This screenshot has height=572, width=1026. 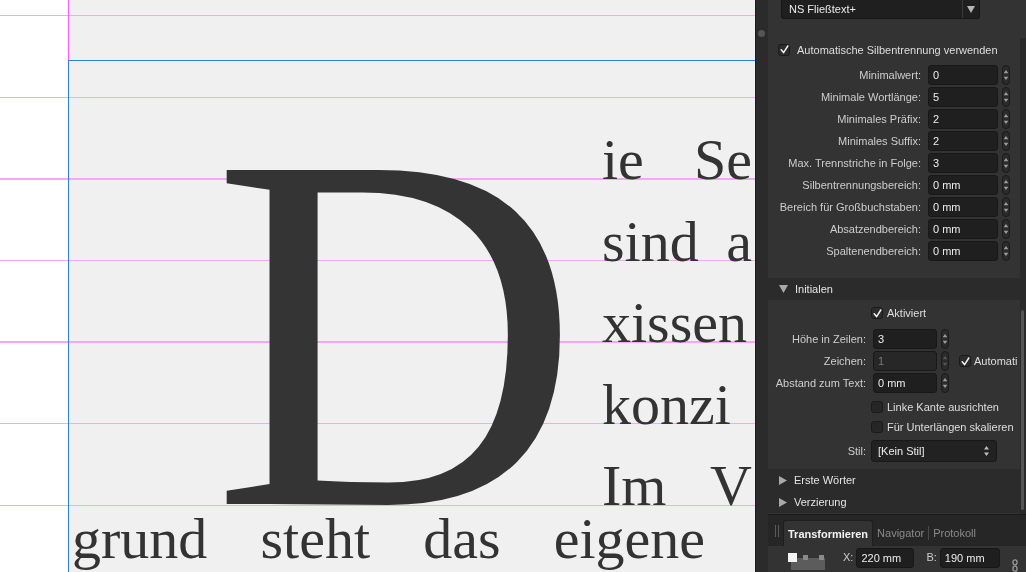 What do you see at coordinates (1014, 565) in the screenshot?
I see `chain-link-icon` at bounding box center [1014, 565].